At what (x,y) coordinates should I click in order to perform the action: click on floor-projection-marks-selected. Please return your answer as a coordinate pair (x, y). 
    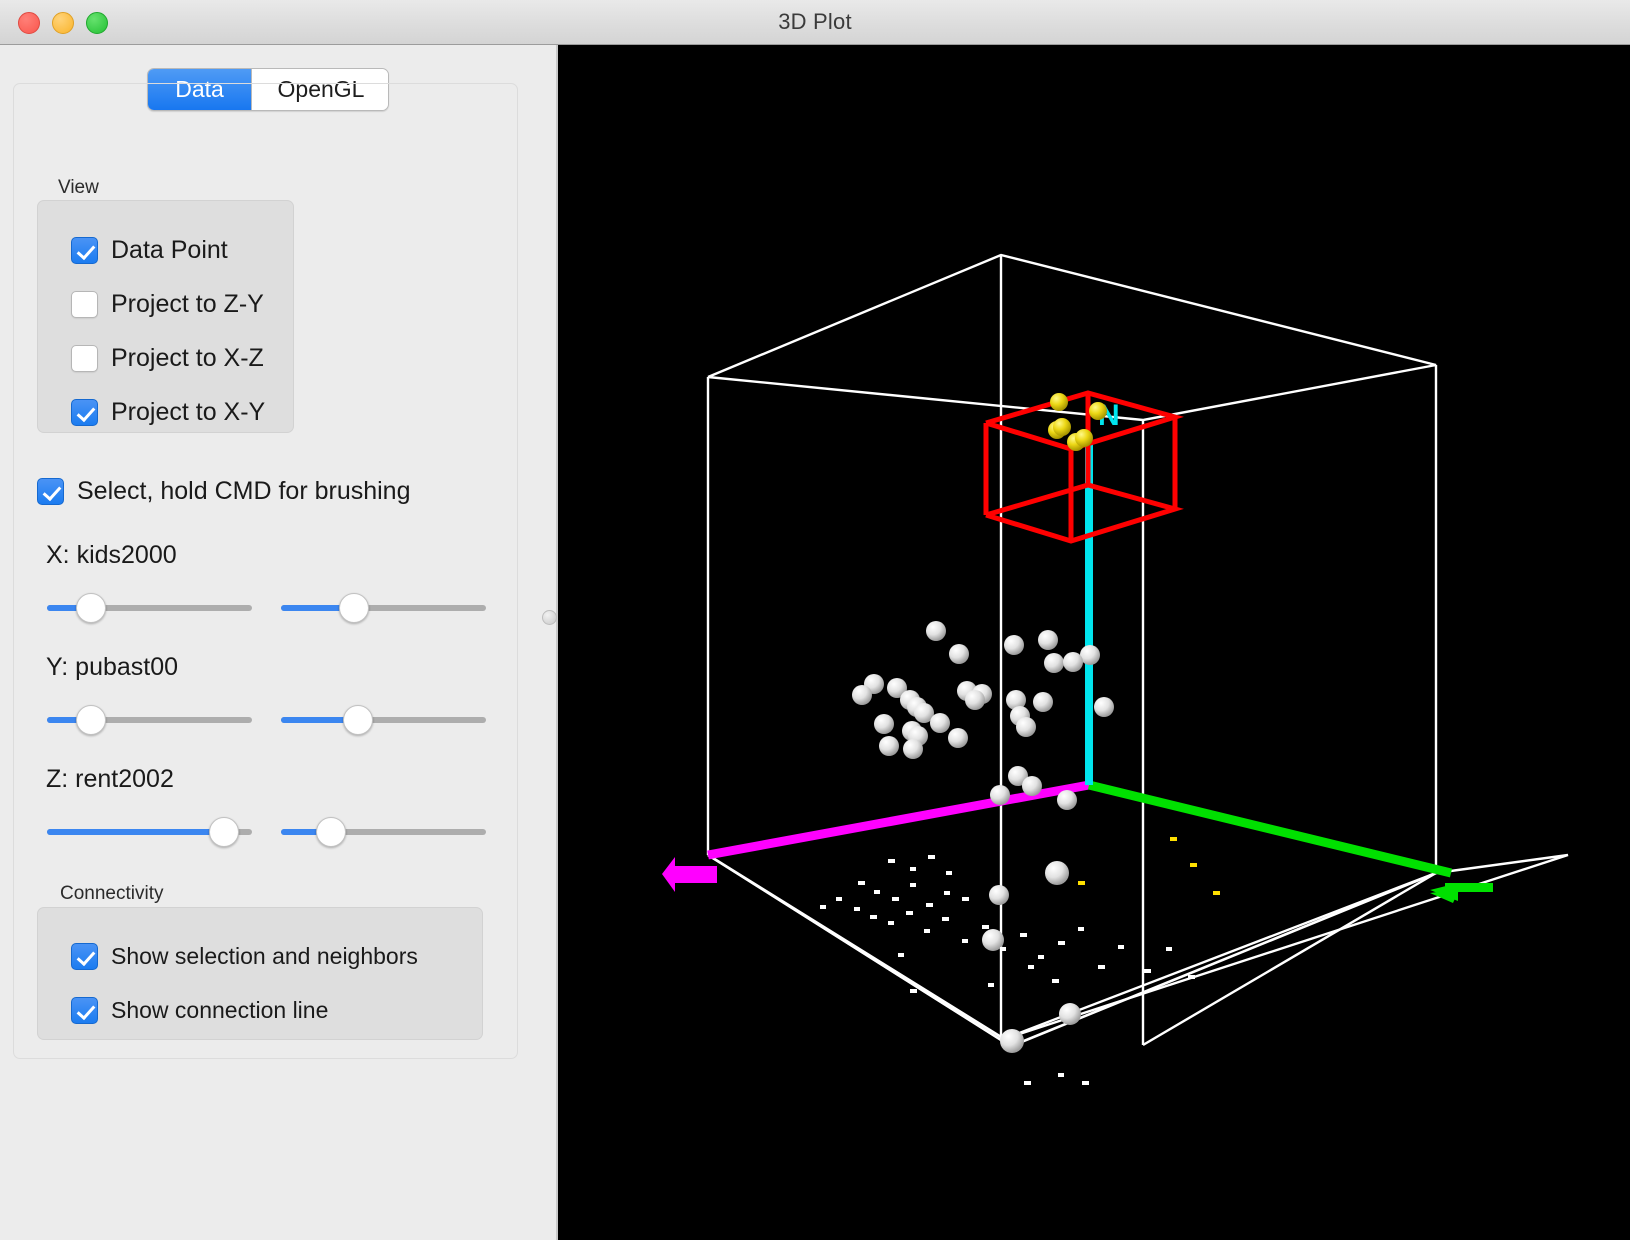
    Looking at the image, I should click on (1149, 866).